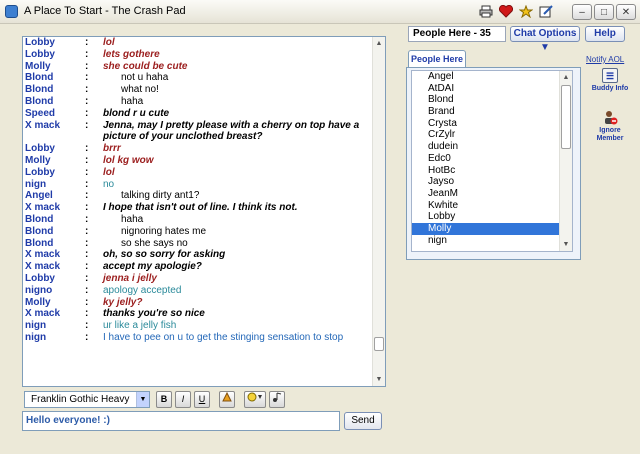 The image size is (640, 454). Describe the element at coordinates (181, 421) in the screenshot. I see `message-input: Hello everyone! :)` at that location.